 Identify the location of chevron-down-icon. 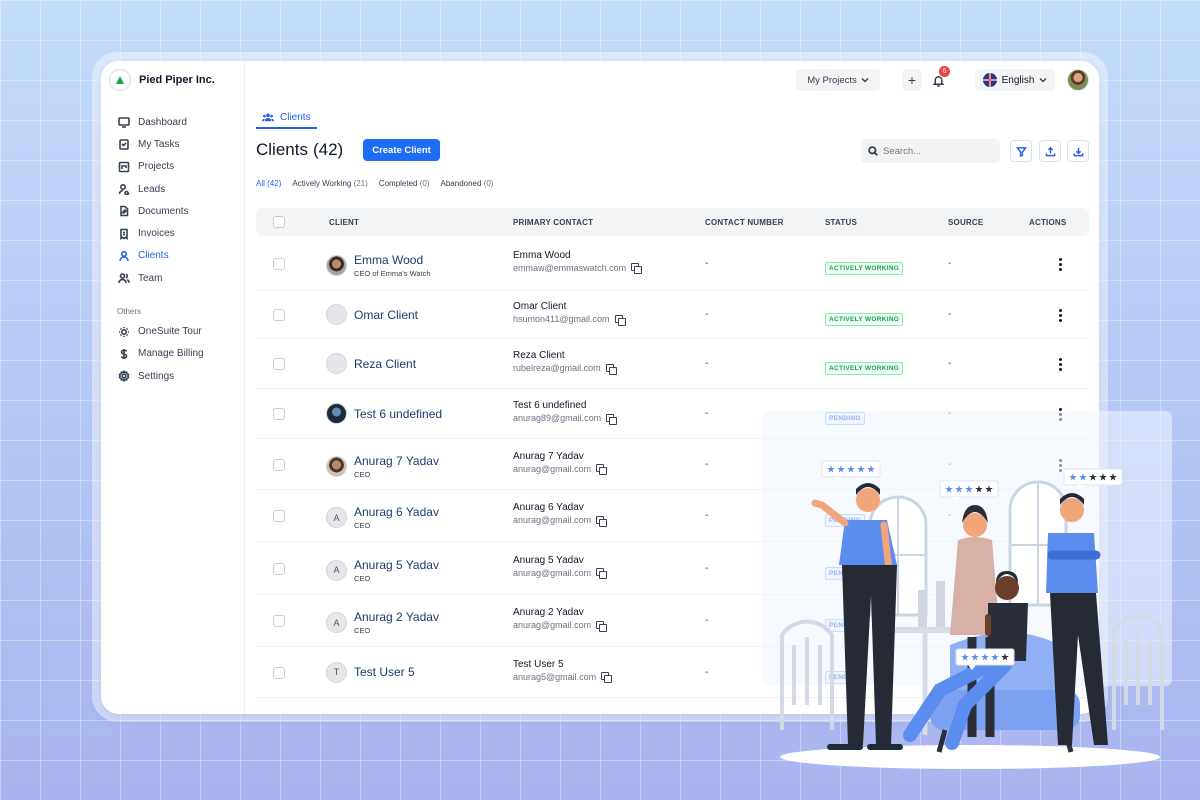
(1043, 80).